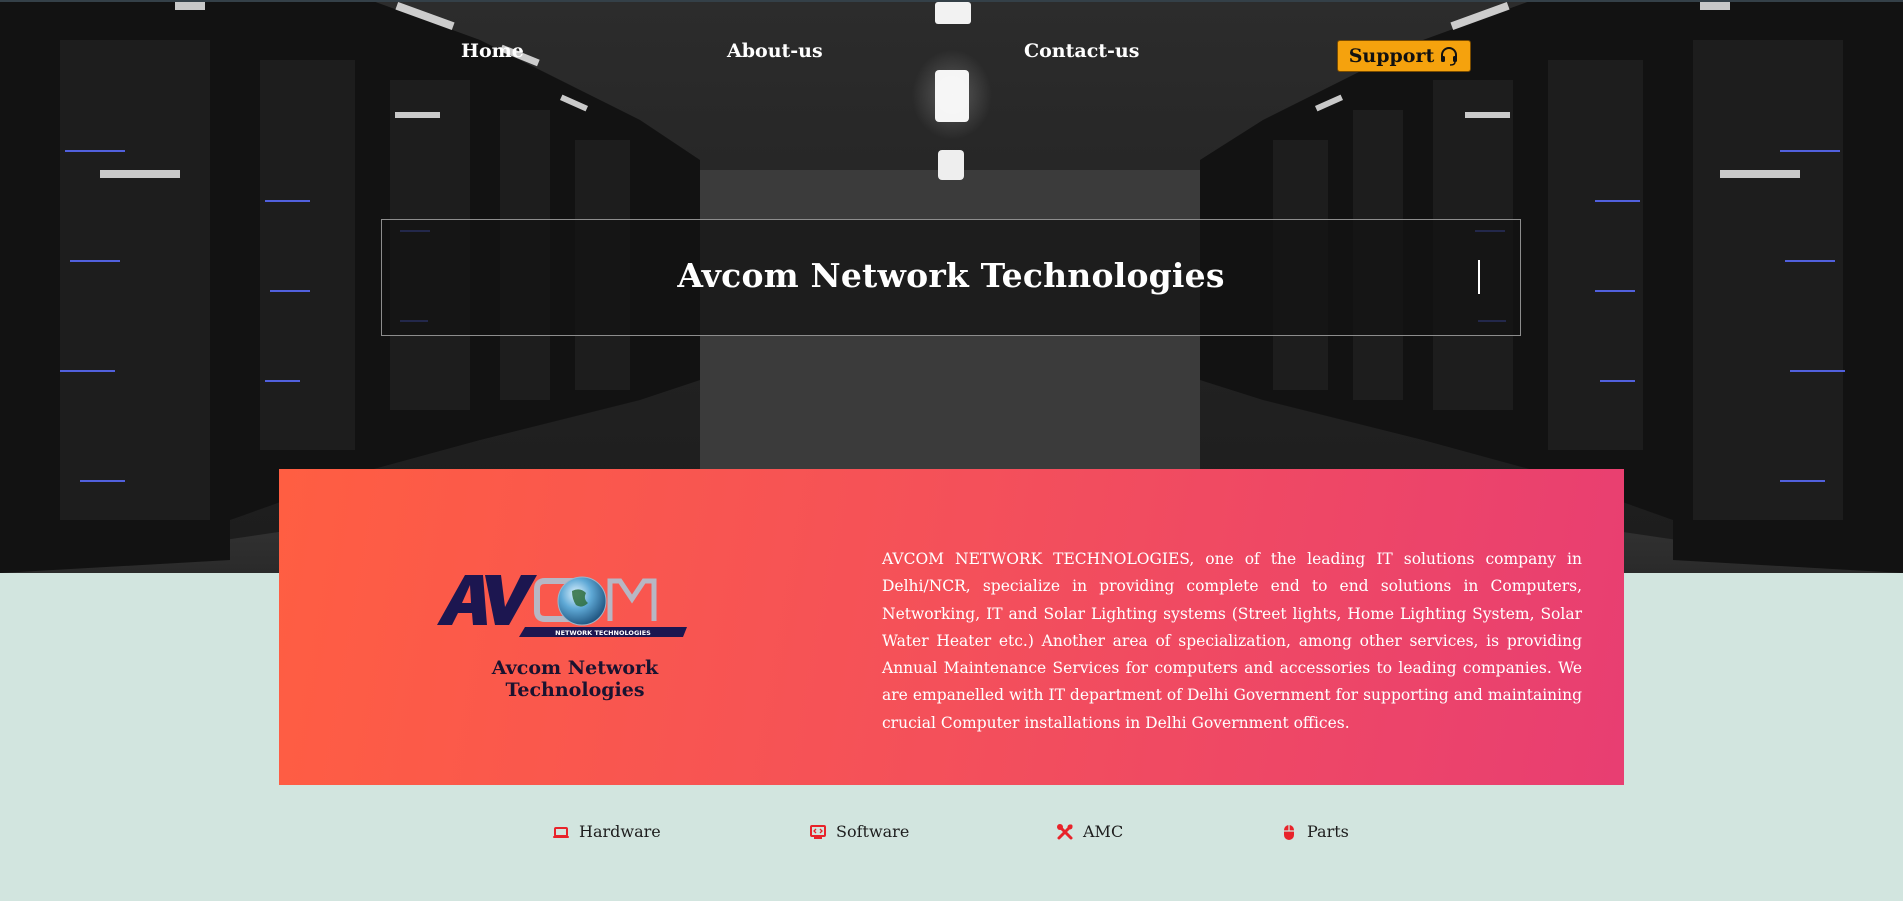 Image resolution: width=1903 pixels, height=901 pixels. I want to click on hero-title: Avcom Network Technologies, so click(951, 275).